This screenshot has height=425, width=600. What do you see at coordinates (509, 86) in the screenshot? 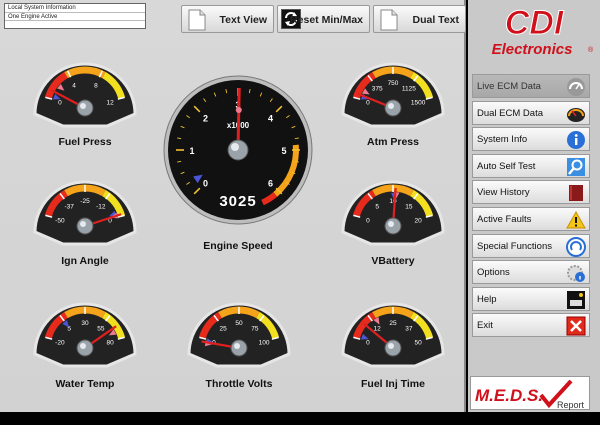
I see `nav-label: Live ECM Data` at bounding box center [509, 86].